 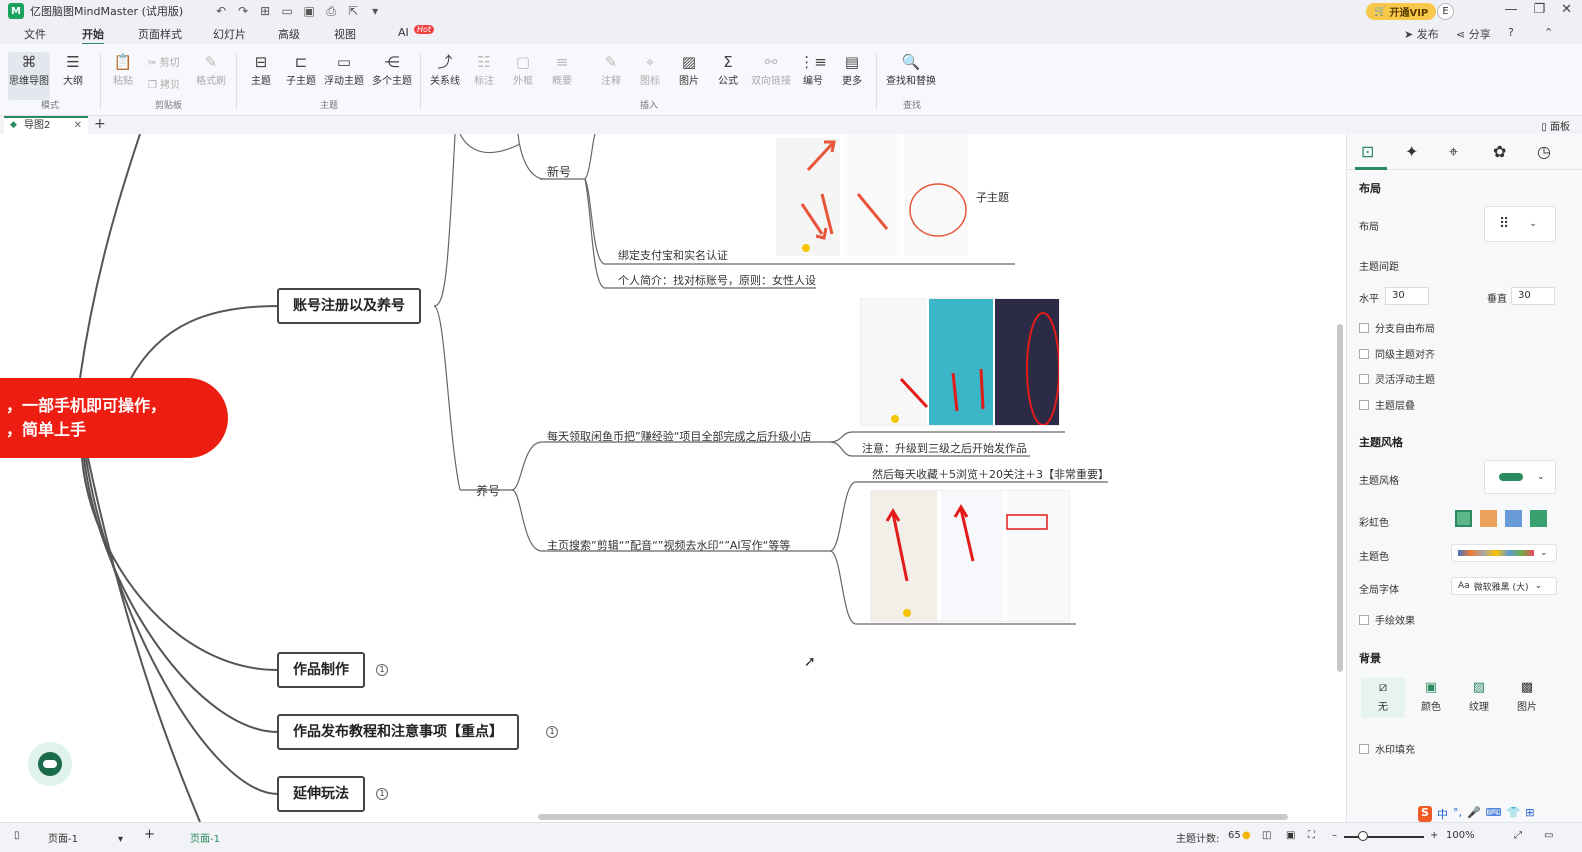 What do you see at coordinates (990, 474) in the screenshot?
I see `leaf-daily-actions: 然后每天收藏＋5浏览＋20关注＋3【非常重要】` at bounding box center [990, 474].